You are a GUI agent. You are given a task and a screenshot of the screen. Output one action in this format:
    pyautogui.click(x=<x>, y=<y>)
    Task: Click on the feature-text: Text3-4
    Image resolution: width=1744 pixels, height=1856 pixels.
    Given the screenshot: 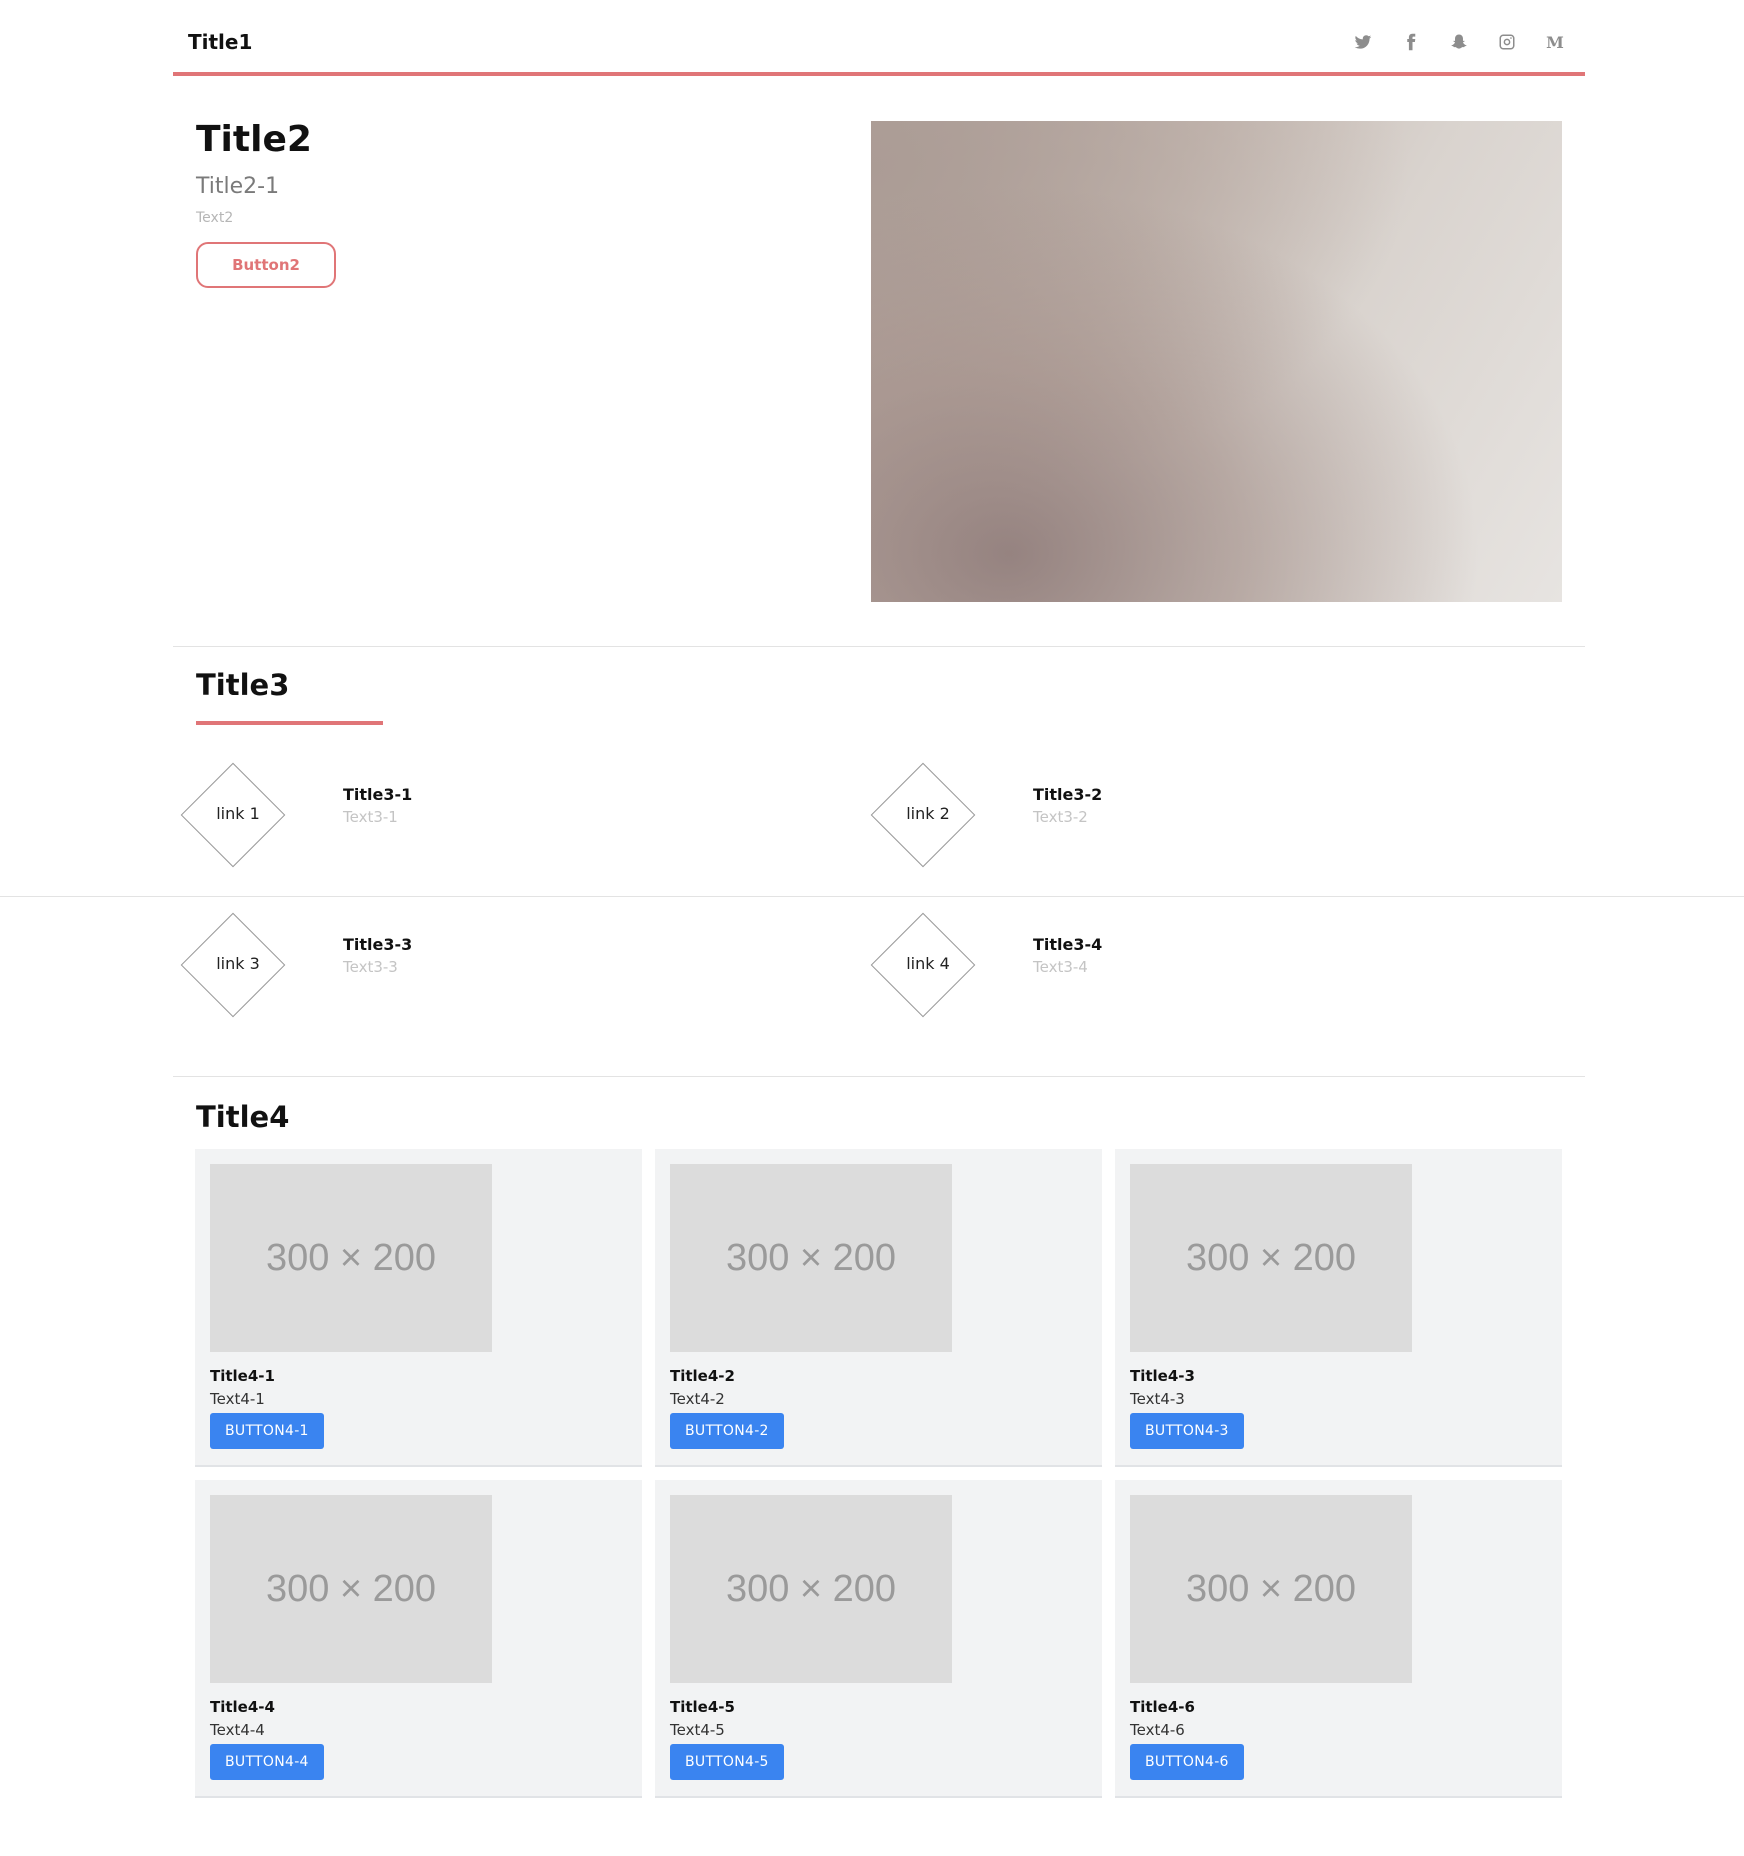 What is the action you would take?
    pyautogui.click(x=1060, y=967)
    